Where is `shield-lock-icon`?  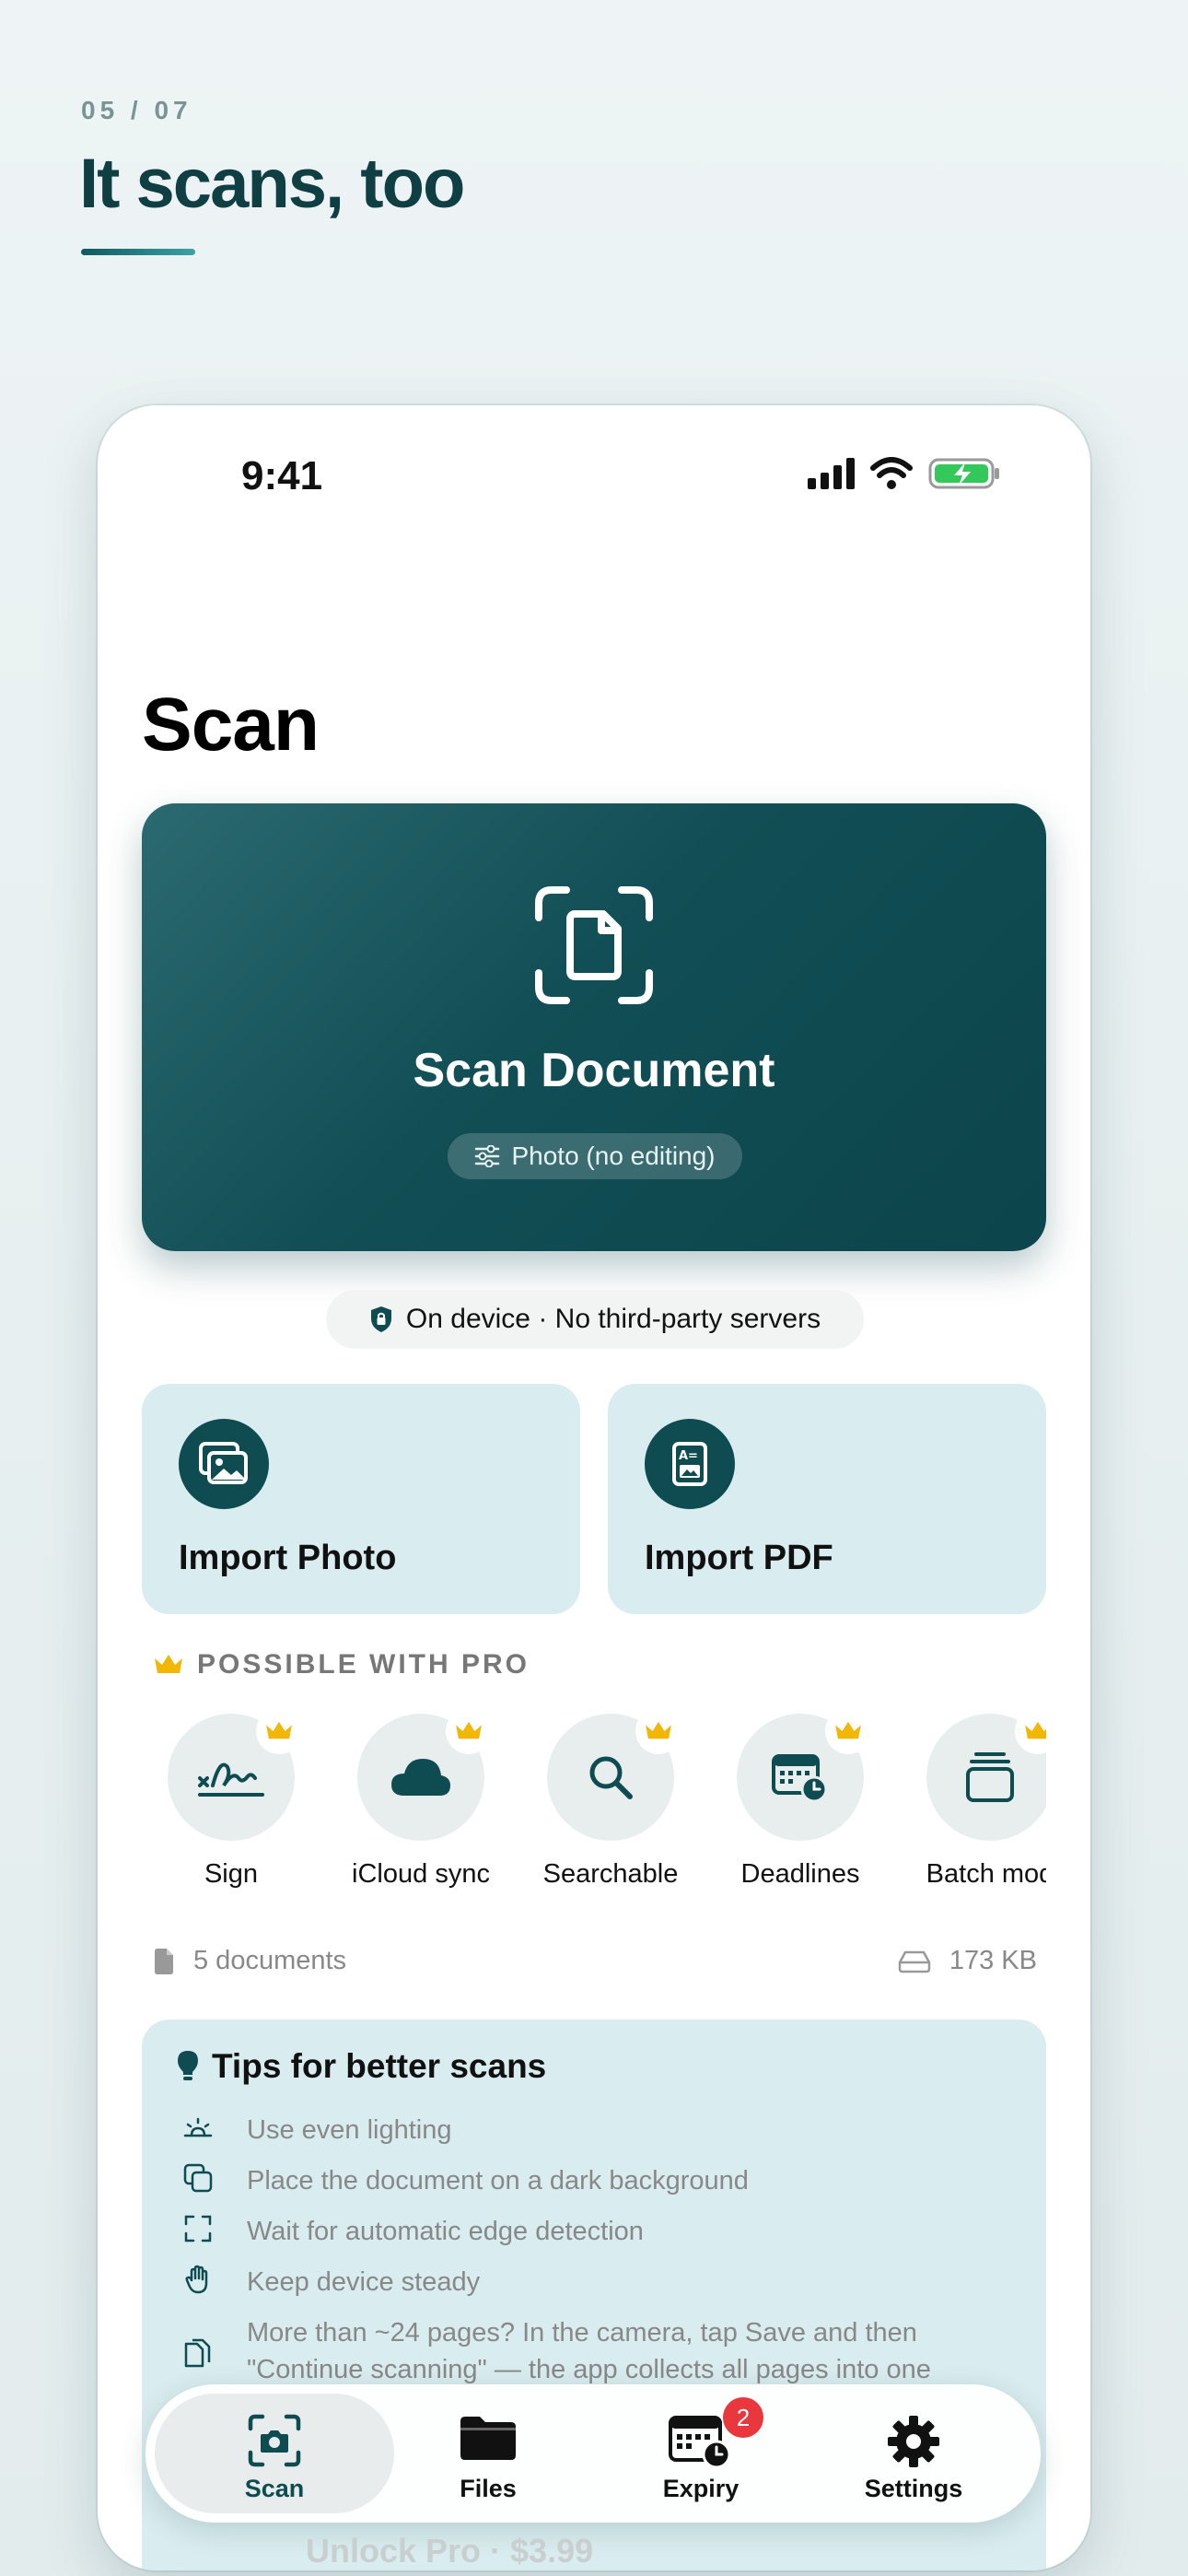 shield-lock-icon is located at coordinates (380, 1319).